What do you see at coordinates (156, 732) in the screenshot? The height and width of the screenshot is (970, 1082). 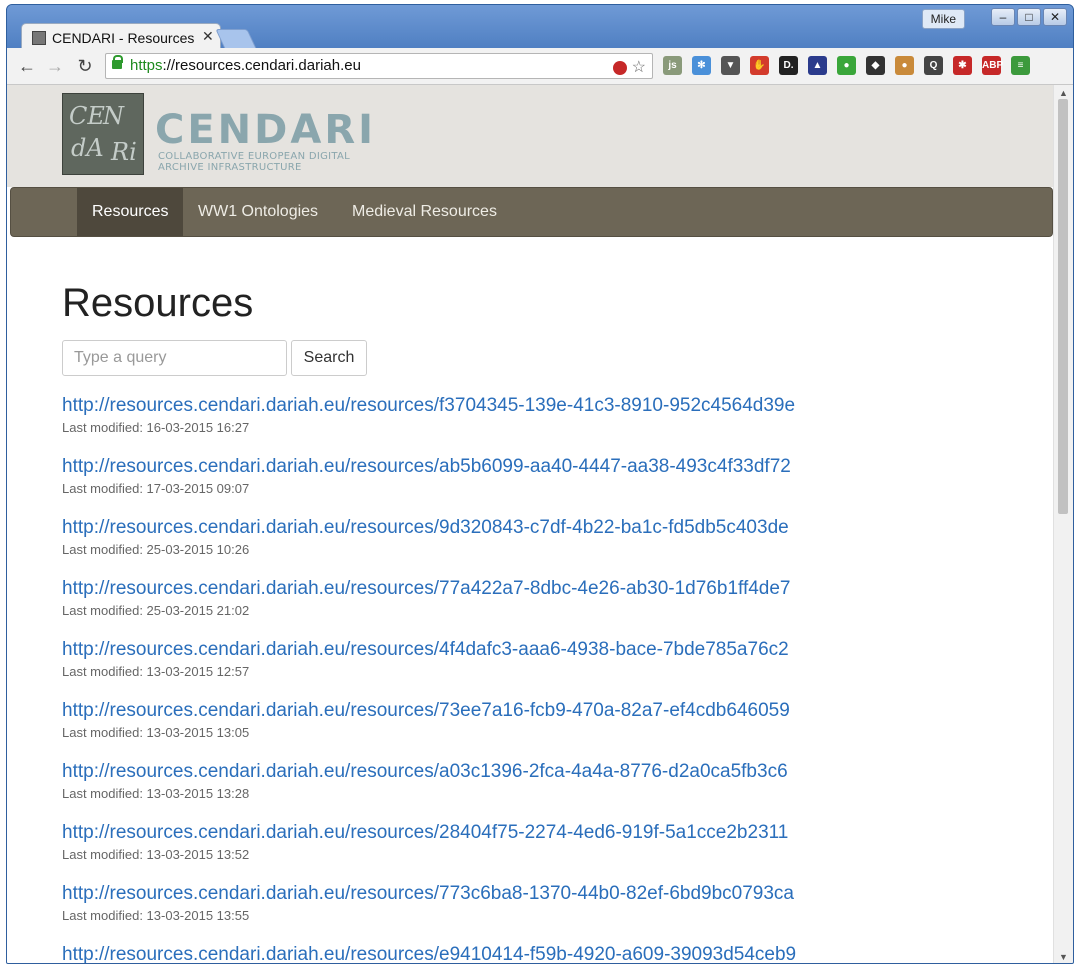 I see `result-last-modified: Last modified: 13-03-2015 13:05` at bounding box center [156, 732].